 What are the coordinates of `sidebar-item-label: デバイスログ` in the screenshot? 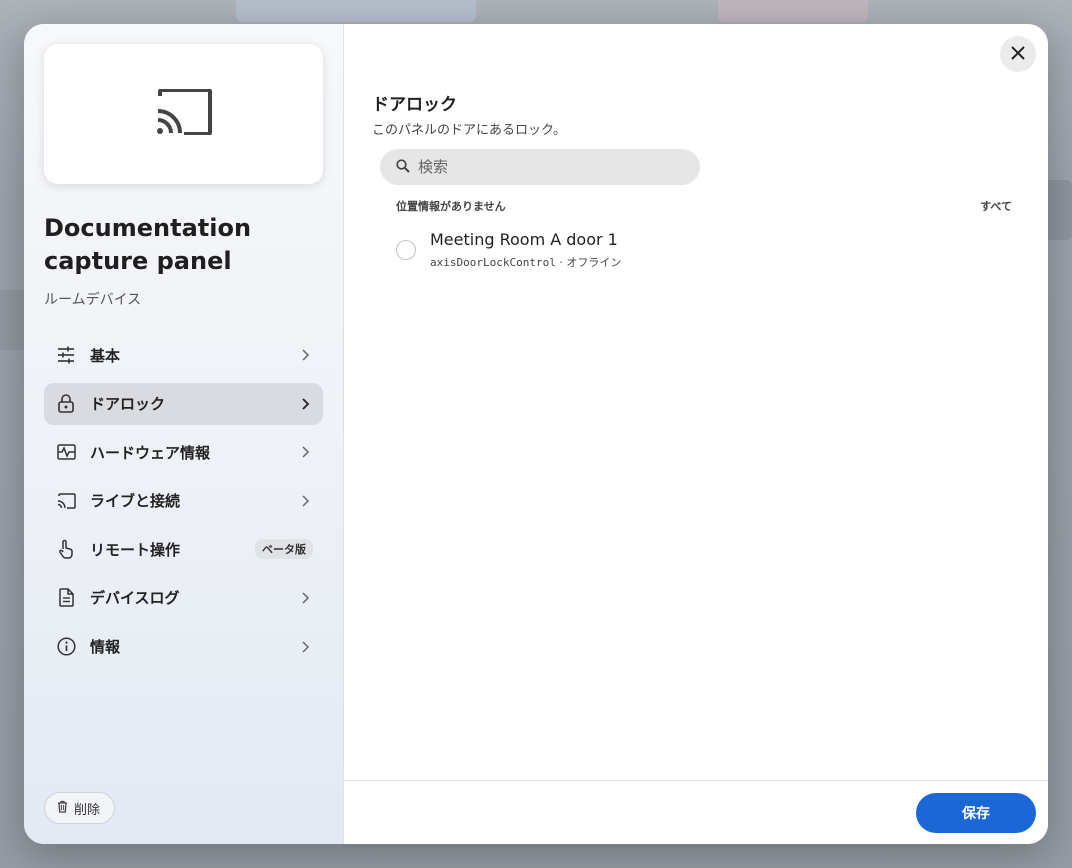 It's located at (135, 598).